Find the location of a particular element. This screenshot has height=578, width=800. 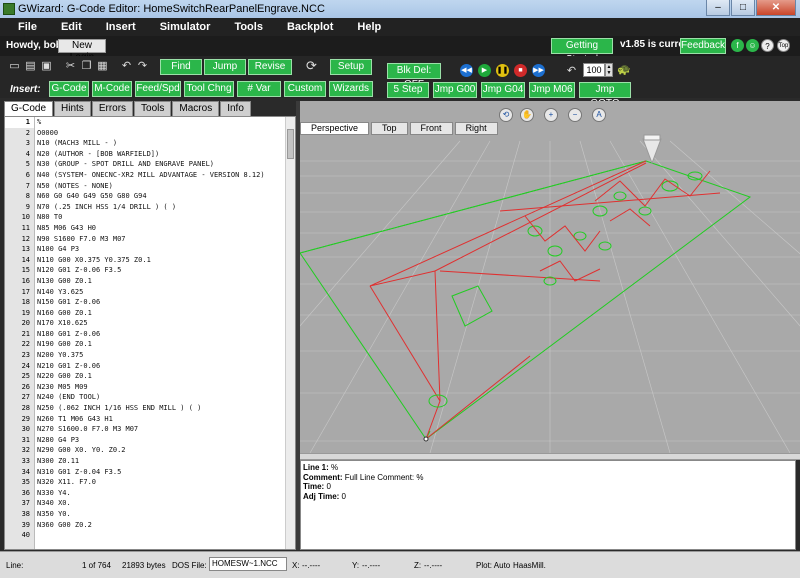

code-line: N180 G01 Z-0.06 is located at coordinates (161, 334).